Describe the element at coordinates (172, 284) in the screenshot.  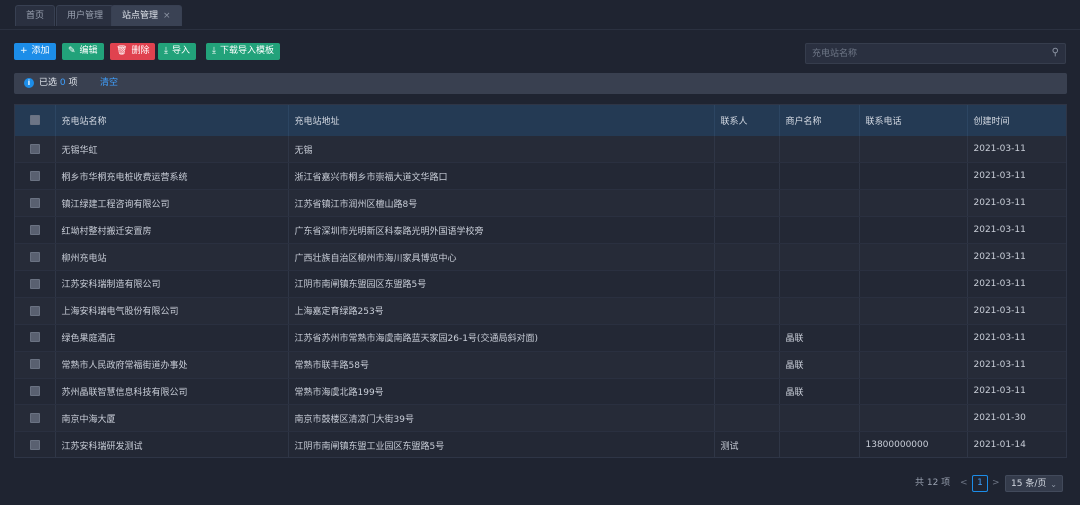
I see `cell-station-name: 江苏安科瑞制造有限公司` at that location.